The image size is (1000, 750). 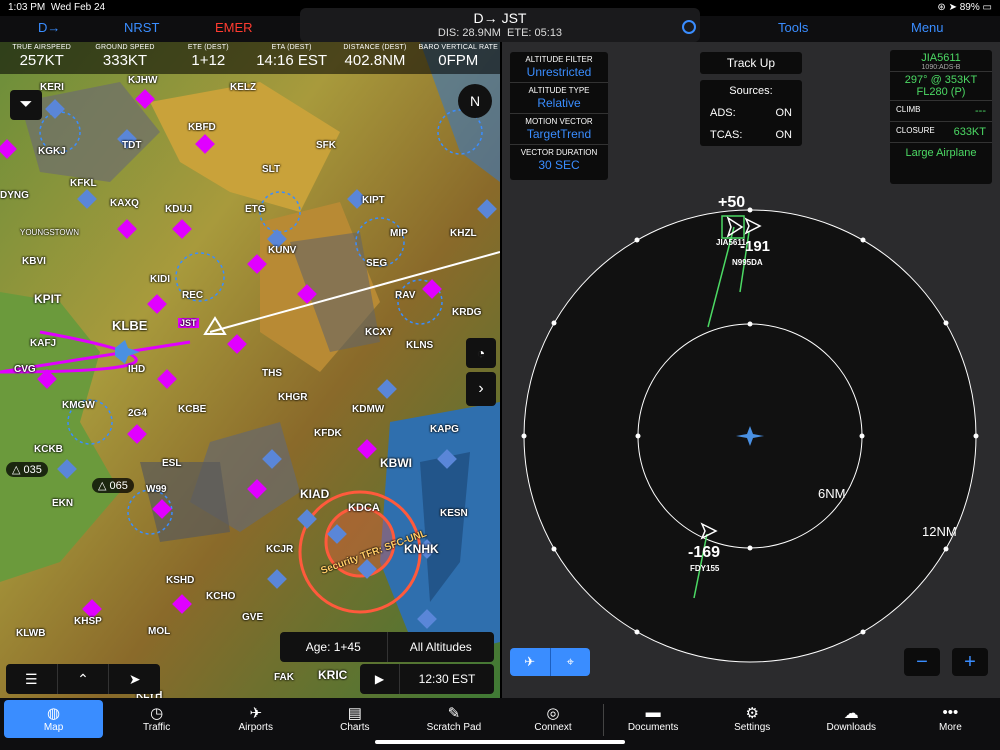 What do you see at coordinates (234, 27) in the screenshot?
I see `emer-button: EMER` at bounding box center [234, 27].